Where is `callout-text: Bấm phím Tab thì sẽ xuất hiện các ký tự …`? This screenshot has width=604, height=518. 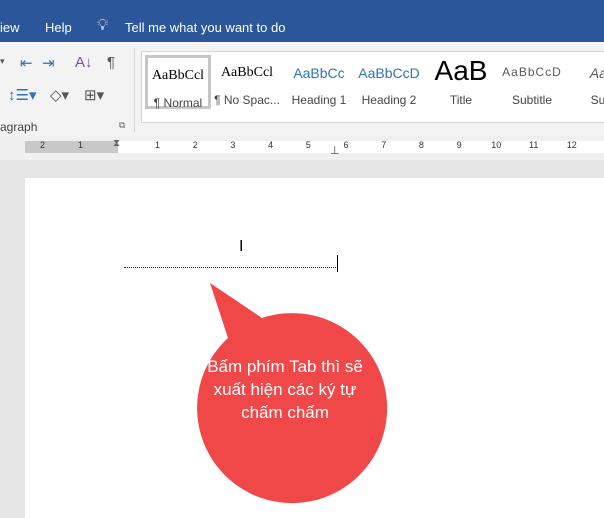
callout-text: Bấm phím Tab thì sẽ xuất hiện các ký tự … is located at coordinates (285, 389).